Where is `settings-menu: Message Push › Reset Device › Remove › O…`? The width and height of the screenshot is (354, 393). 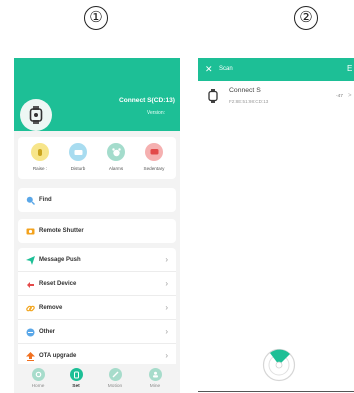 settings-menu: Message Push › Reset Device › Remove › O… is located at coordinates (97, 308).